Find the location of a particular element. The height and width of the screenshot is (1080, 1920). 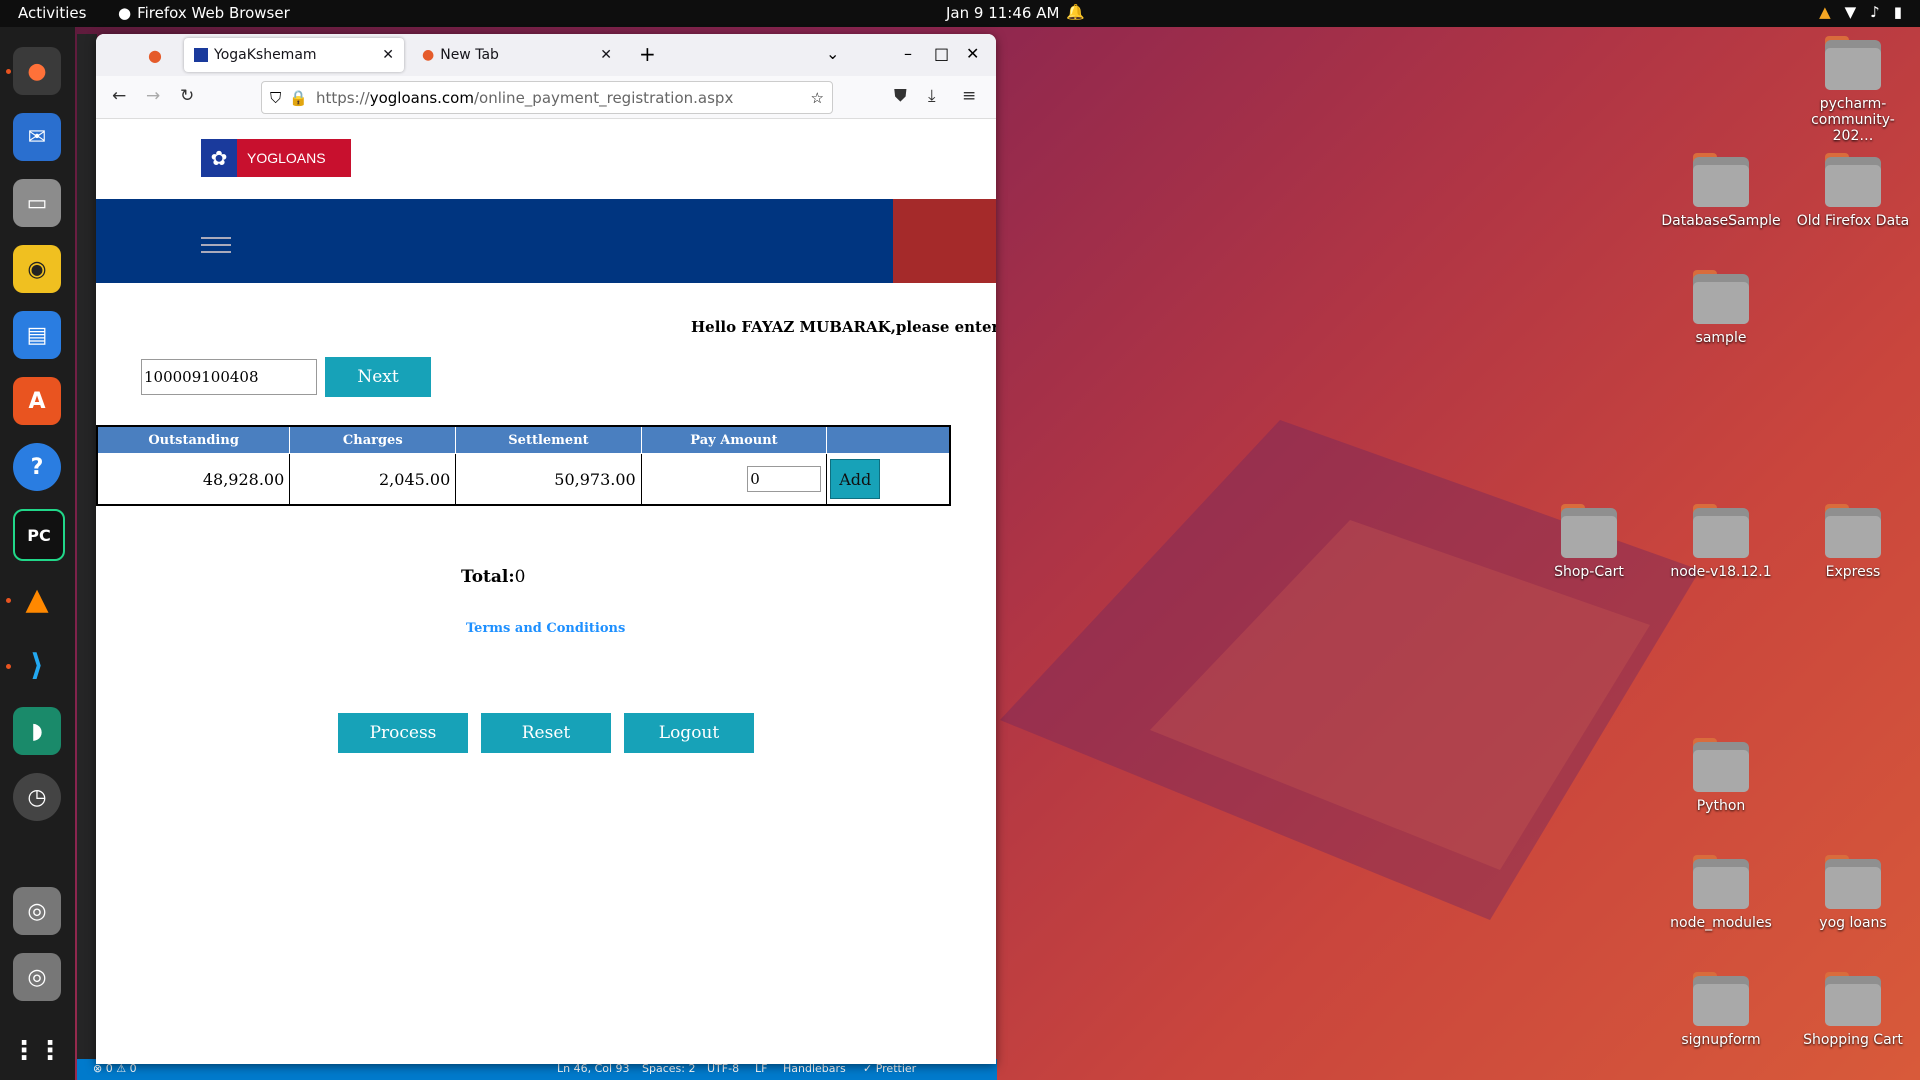

col-header-settlement: Settlement is located at coordinates (548, 439).